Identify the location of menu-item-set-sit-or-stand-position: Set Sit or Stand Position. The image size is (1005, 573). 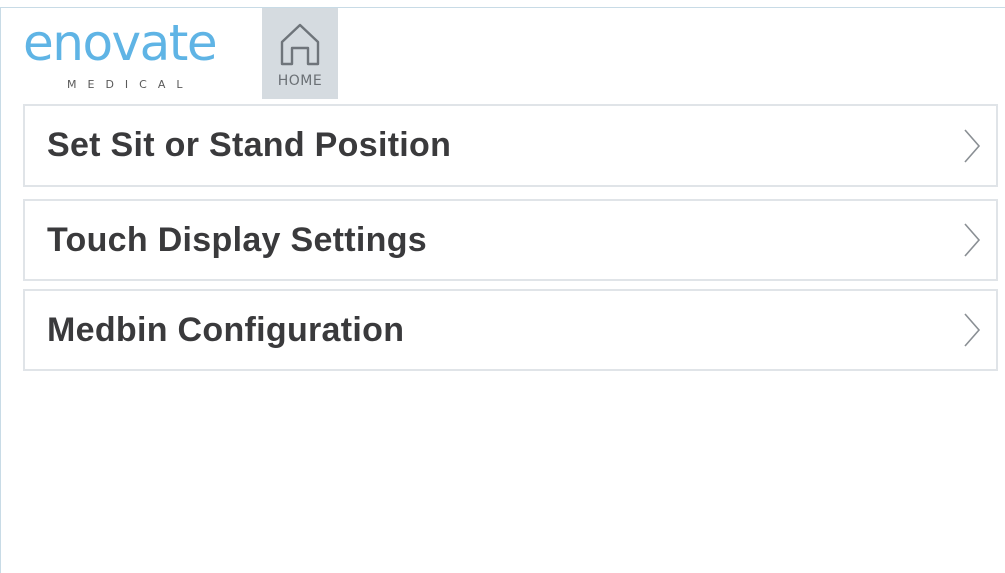
(510, 145).